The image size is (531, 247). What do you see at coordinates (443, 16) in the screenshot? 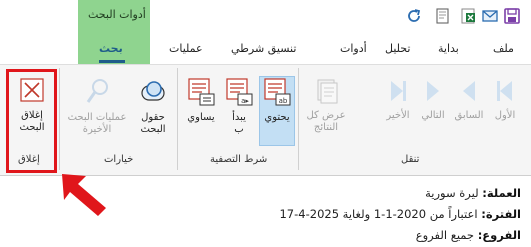
I see `print-preview-icon` at bounding box center [443, 16].